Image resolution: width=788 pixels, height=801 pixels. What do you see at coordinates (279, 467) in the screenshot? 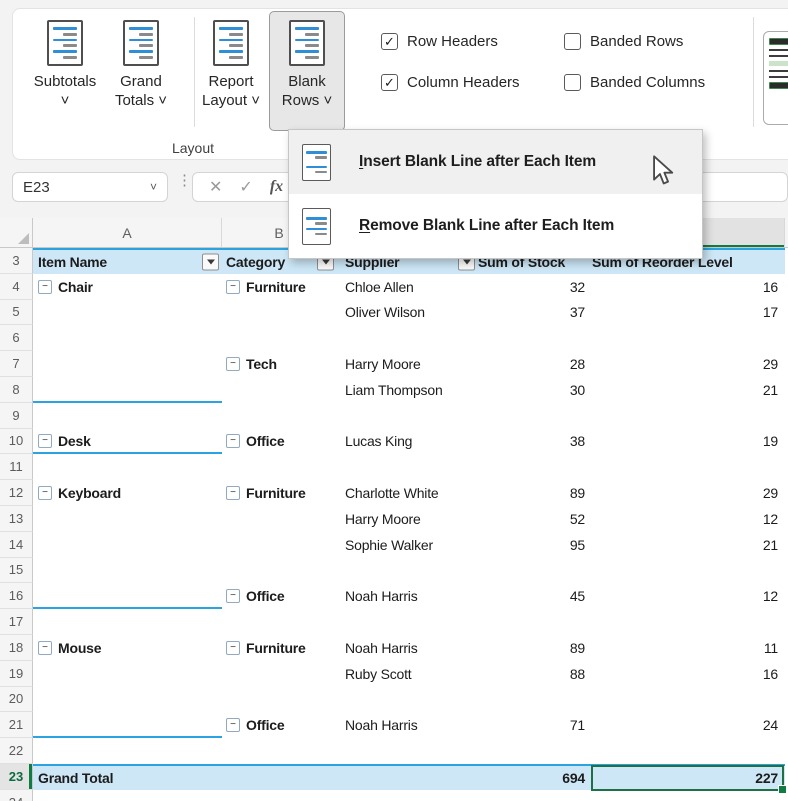
I see `cell-B11` at bounding box center [279, 467].